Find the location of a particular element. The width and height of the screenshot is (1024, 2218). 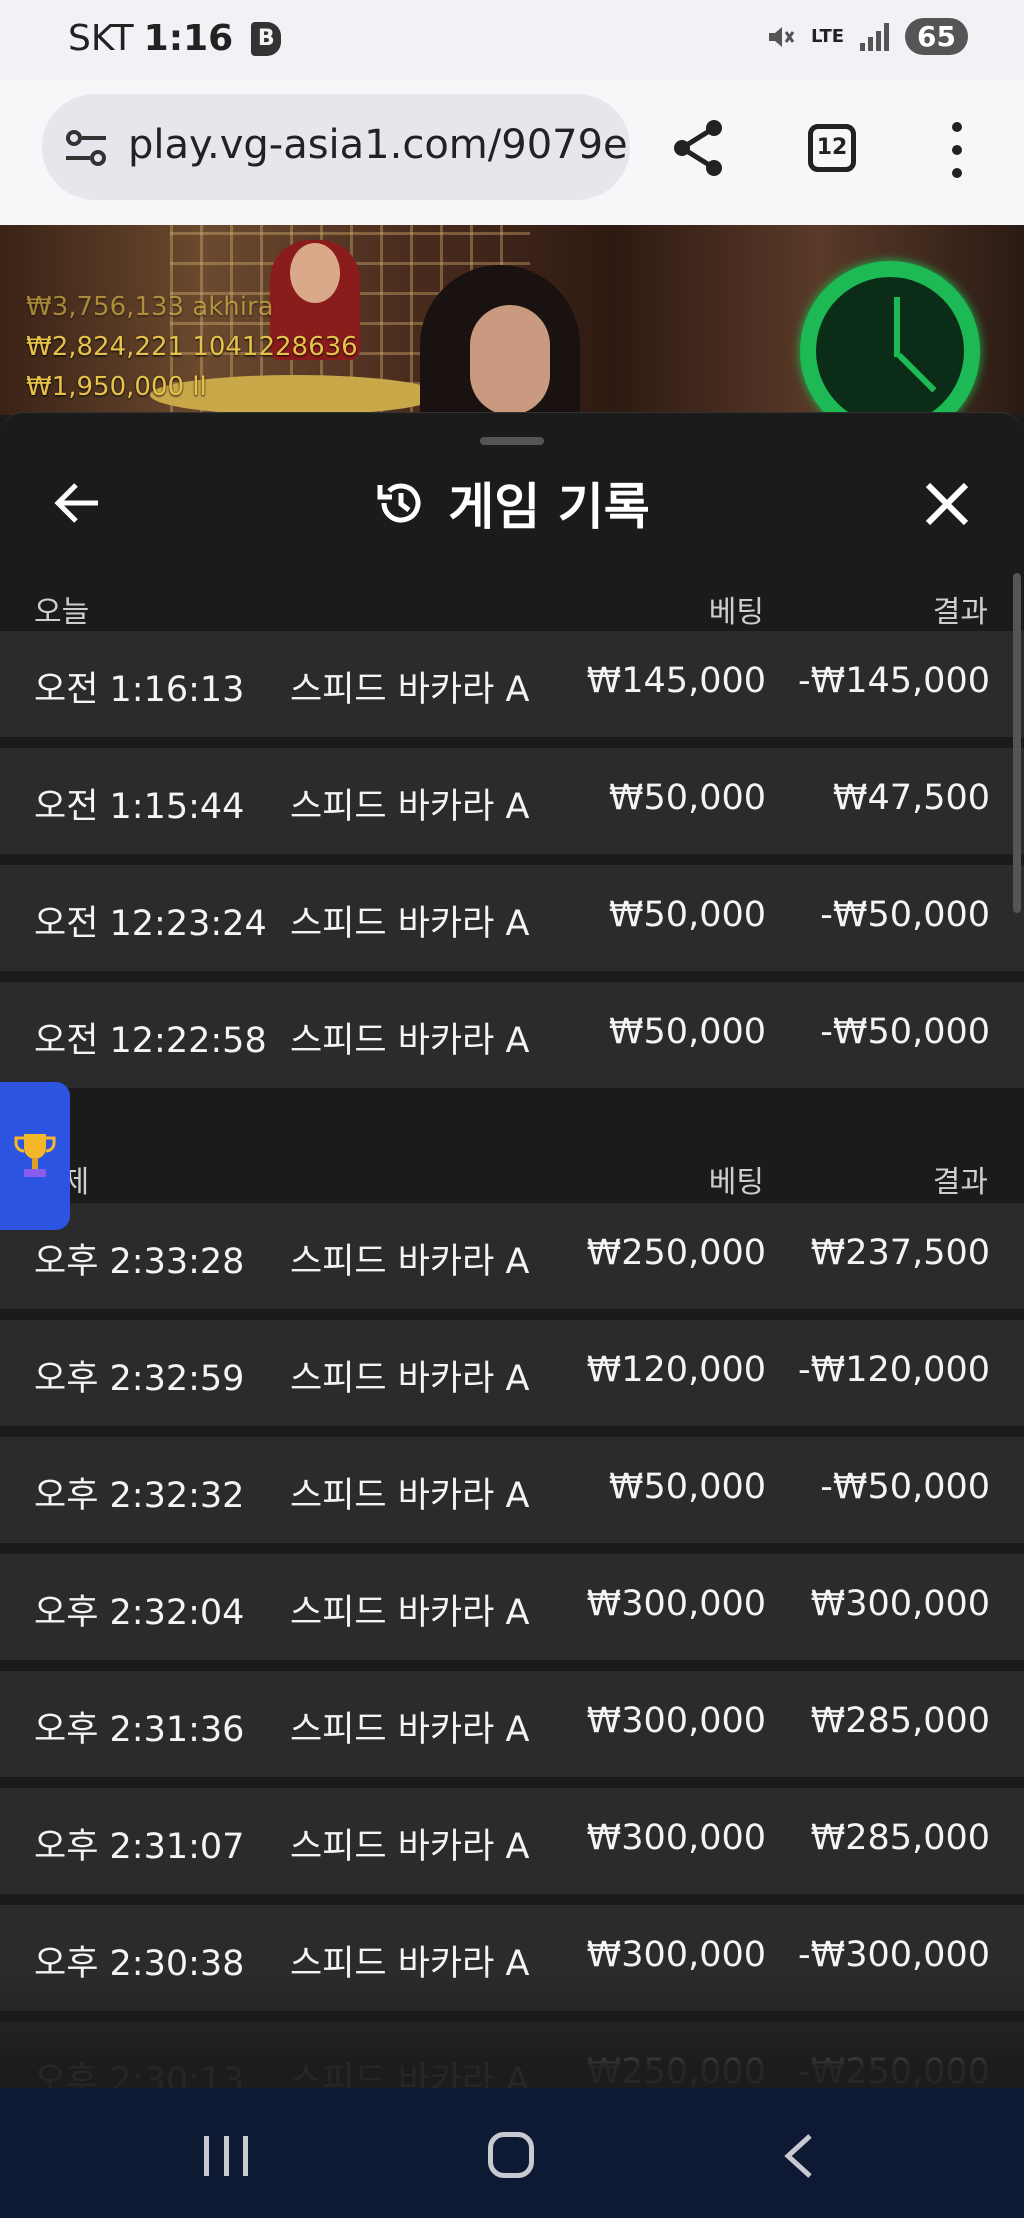

row-result: -₩145,000 is located at coordinates (894, 681).